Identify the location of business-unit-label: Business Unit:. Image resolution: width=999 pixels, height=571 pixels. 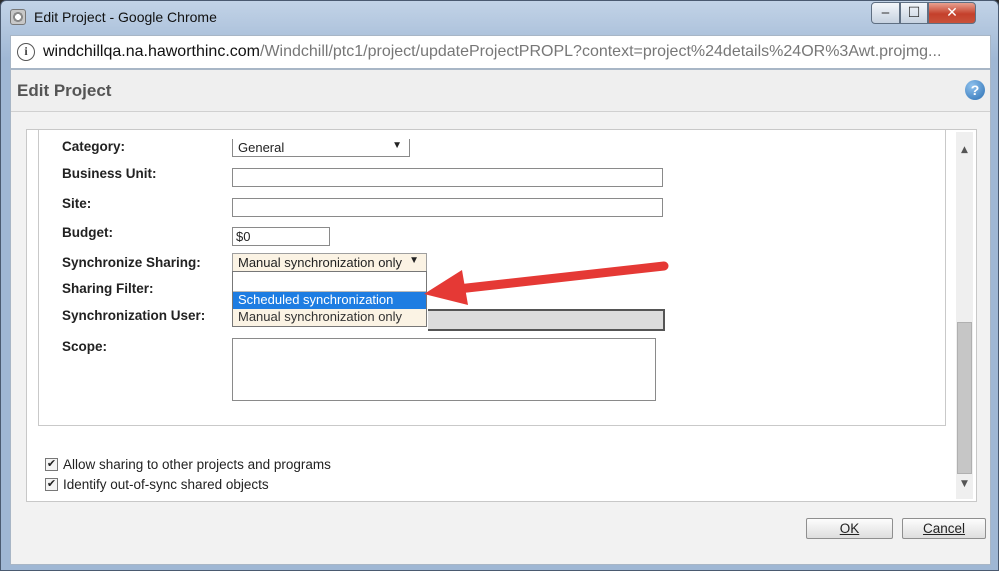
(109, 173).